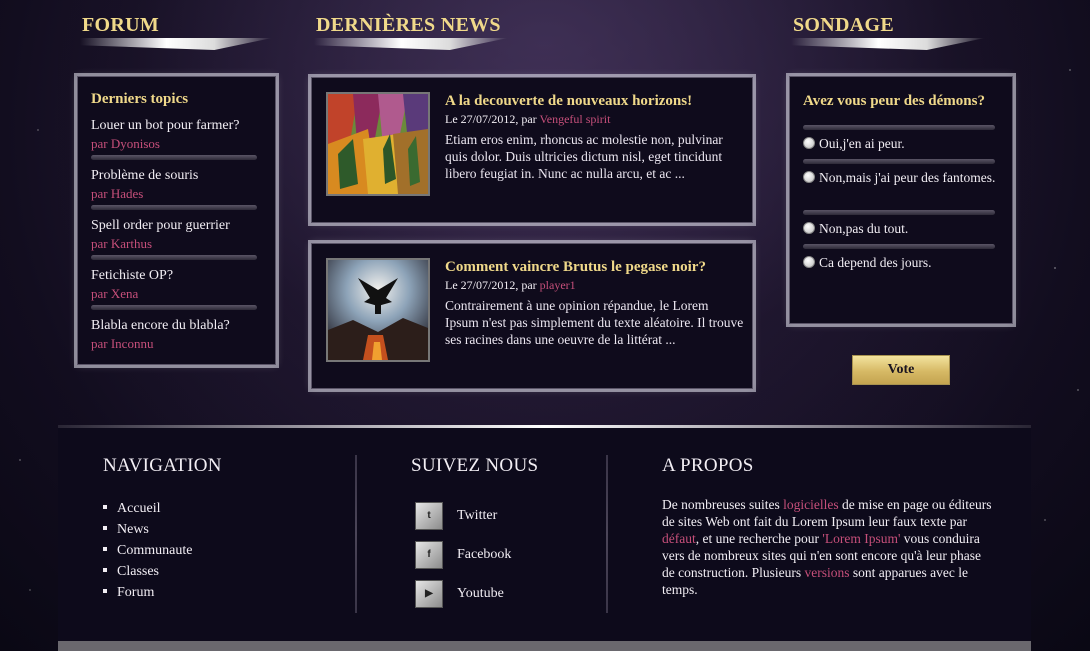 The width and height of the screenshot is (1090, 651). What do you see at coordinates (456, 516) in the screenshot?
I see `social-link-twitter: t Twitter` at bounding box center [456, 516].